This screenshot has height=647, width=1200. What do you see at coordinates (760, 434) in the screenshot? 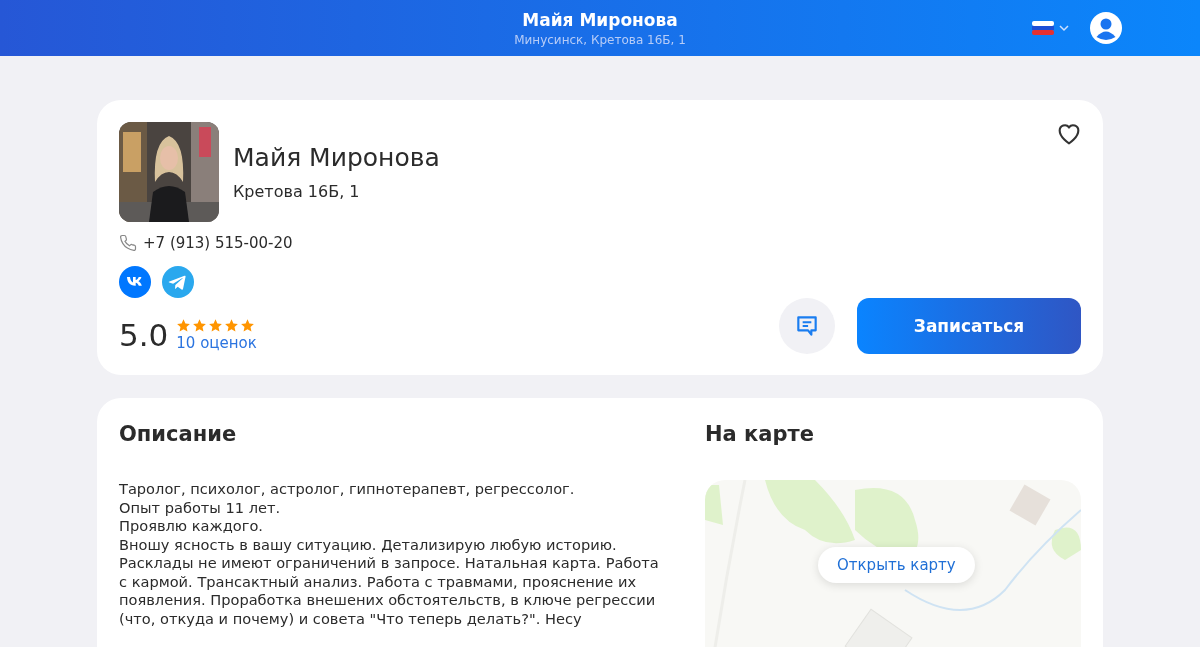
I see `section-title: На карте` at bounding box center [760, 434].